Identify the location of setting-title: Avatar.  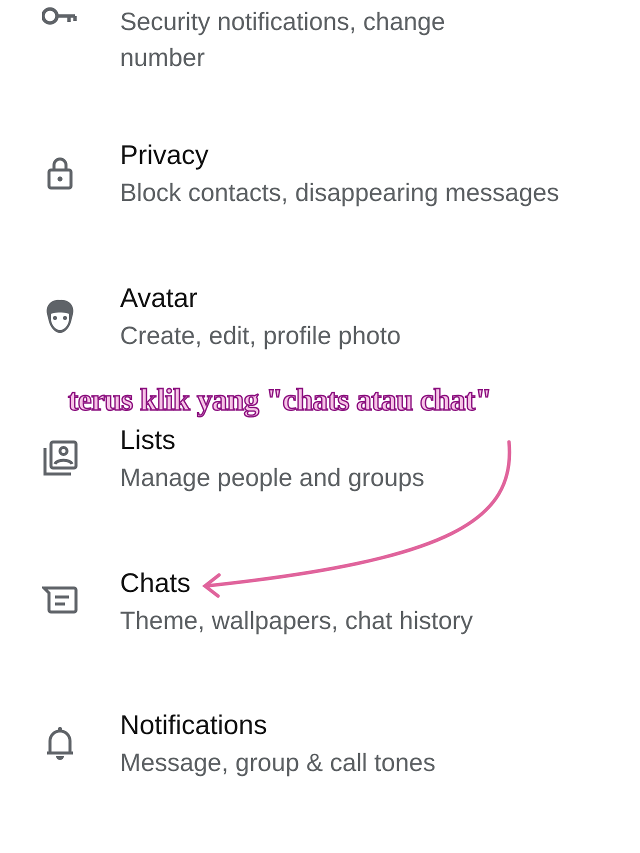
(260, 298).